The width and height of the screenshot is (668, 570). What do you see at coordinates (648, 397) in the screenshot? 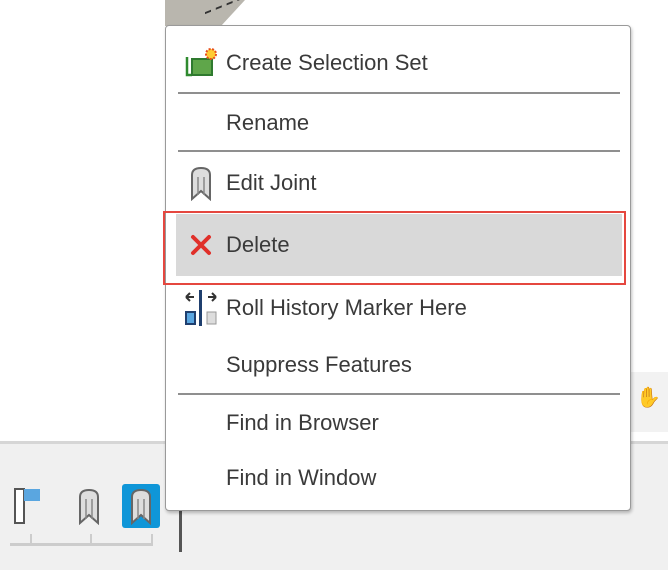
I see `pan-hand-icon: ✋` at bounding box center [648, 397].